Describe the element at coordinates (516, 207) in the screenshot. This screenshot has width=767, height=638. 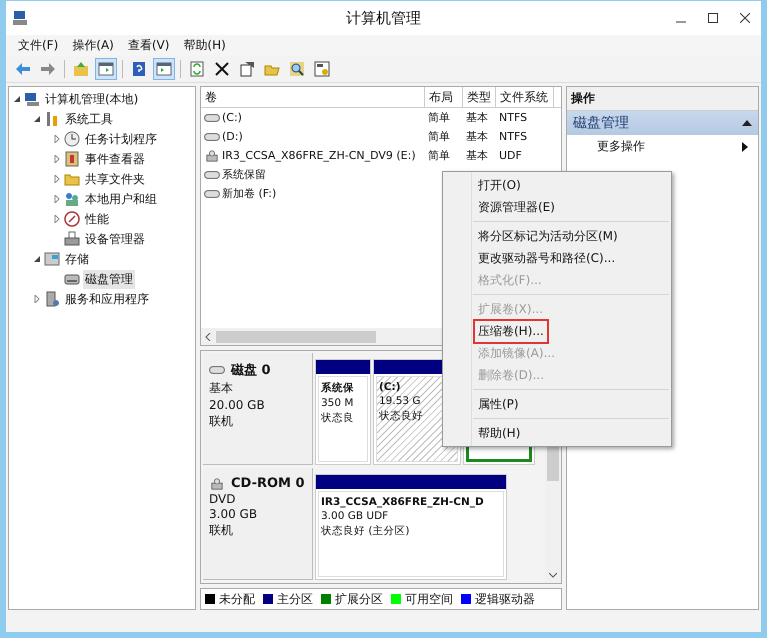
I see `menu-item: 资源管理器(E)` at that location.